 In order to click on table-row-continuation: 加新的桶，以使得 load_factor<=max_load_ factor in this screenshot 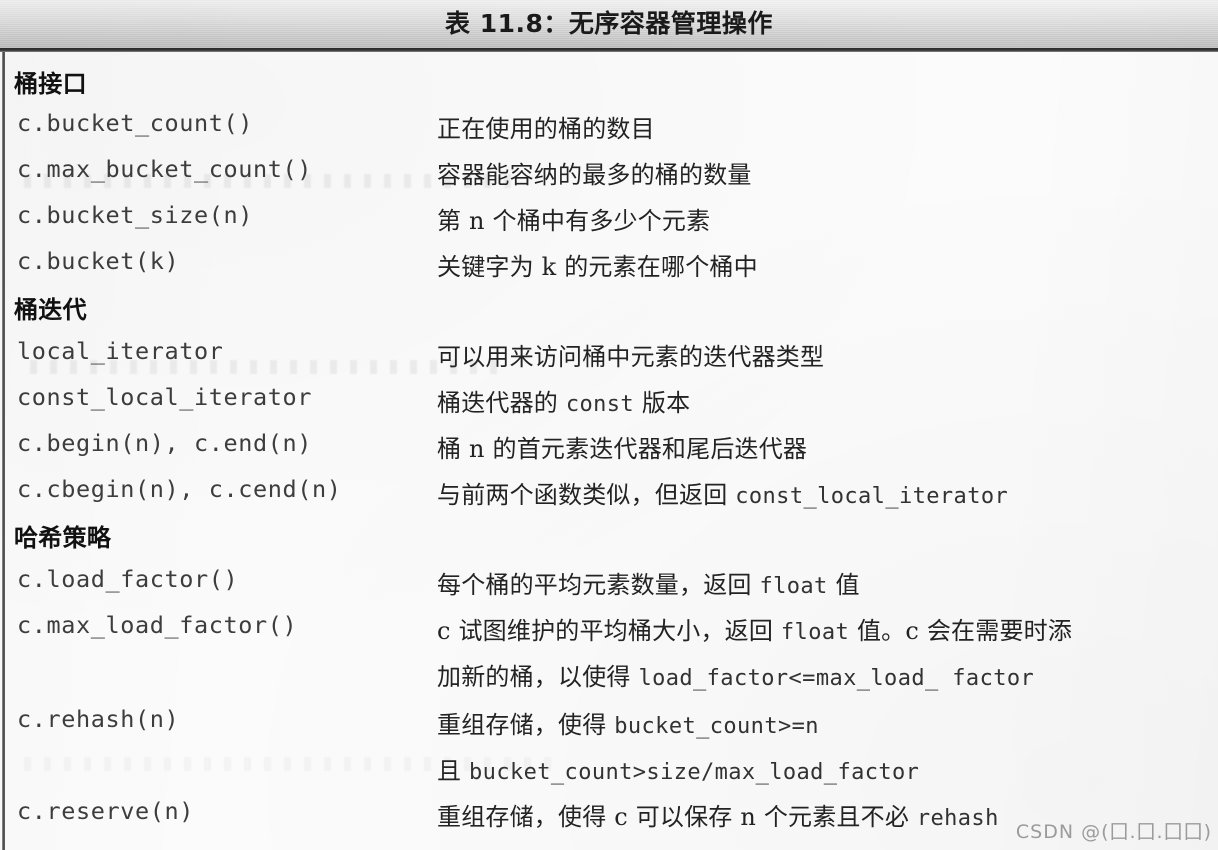, I will do `click(609, 679)`.